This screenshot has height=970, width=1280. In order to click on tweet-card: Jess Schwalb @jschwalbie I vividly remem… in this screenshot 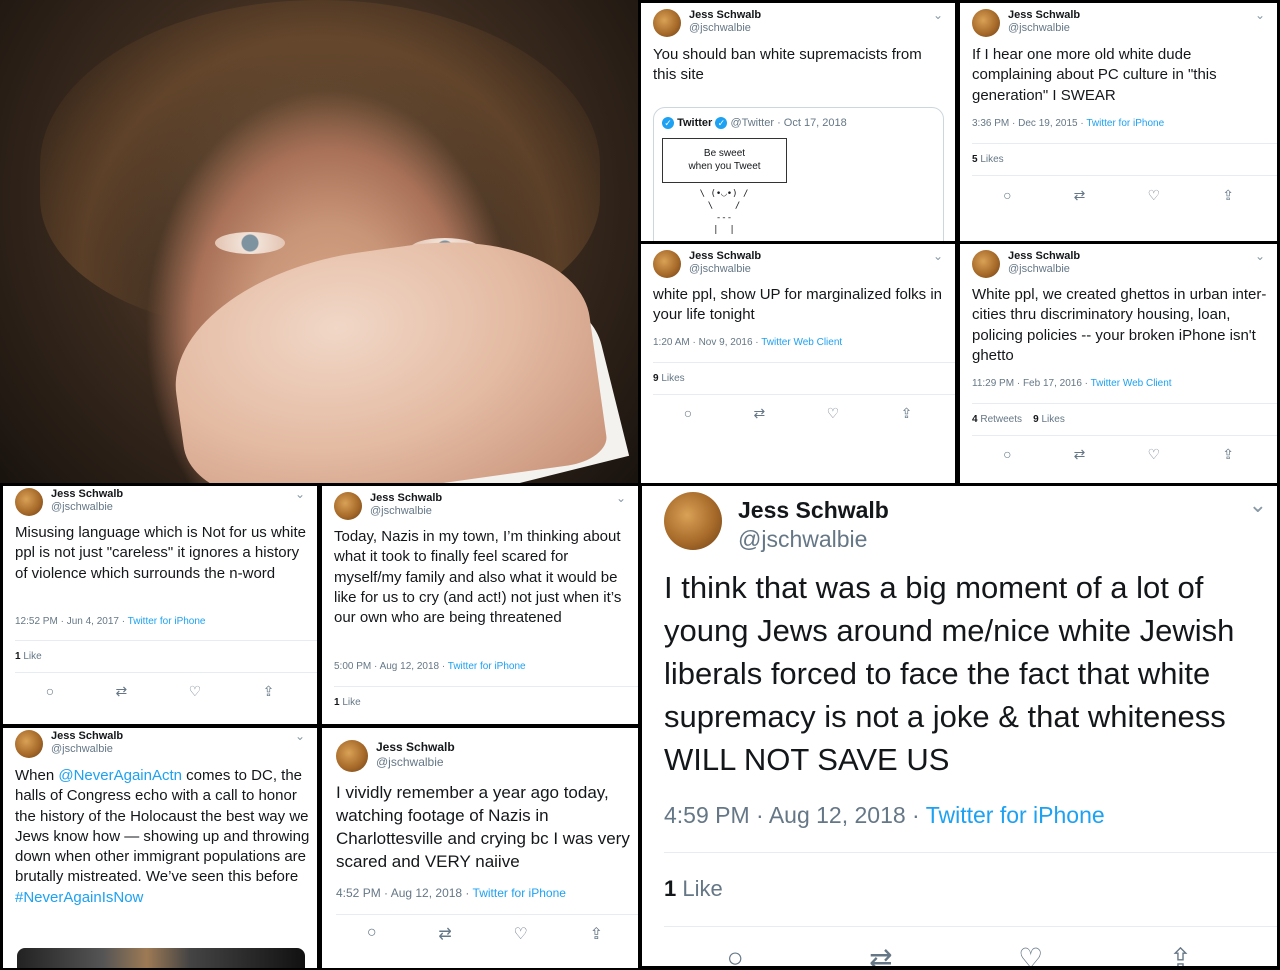, I will do `click(480, 848)`.